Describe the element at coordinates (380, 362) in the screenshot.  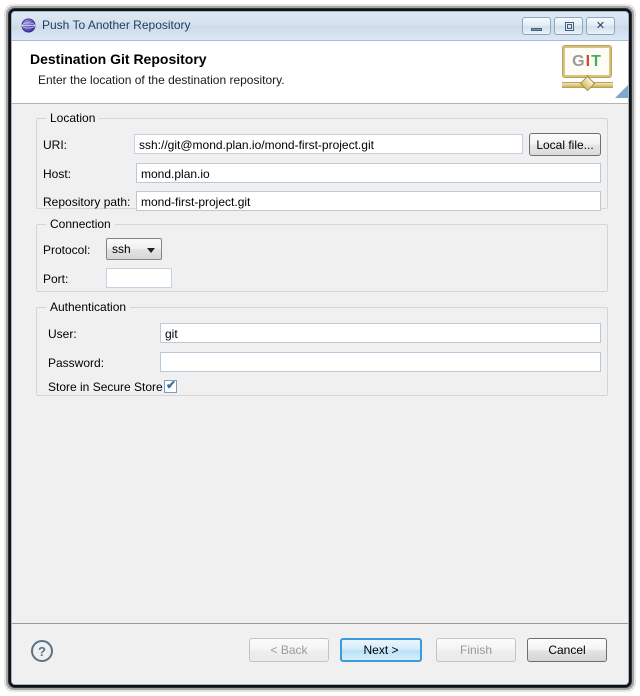
I see `password-input` at that location.